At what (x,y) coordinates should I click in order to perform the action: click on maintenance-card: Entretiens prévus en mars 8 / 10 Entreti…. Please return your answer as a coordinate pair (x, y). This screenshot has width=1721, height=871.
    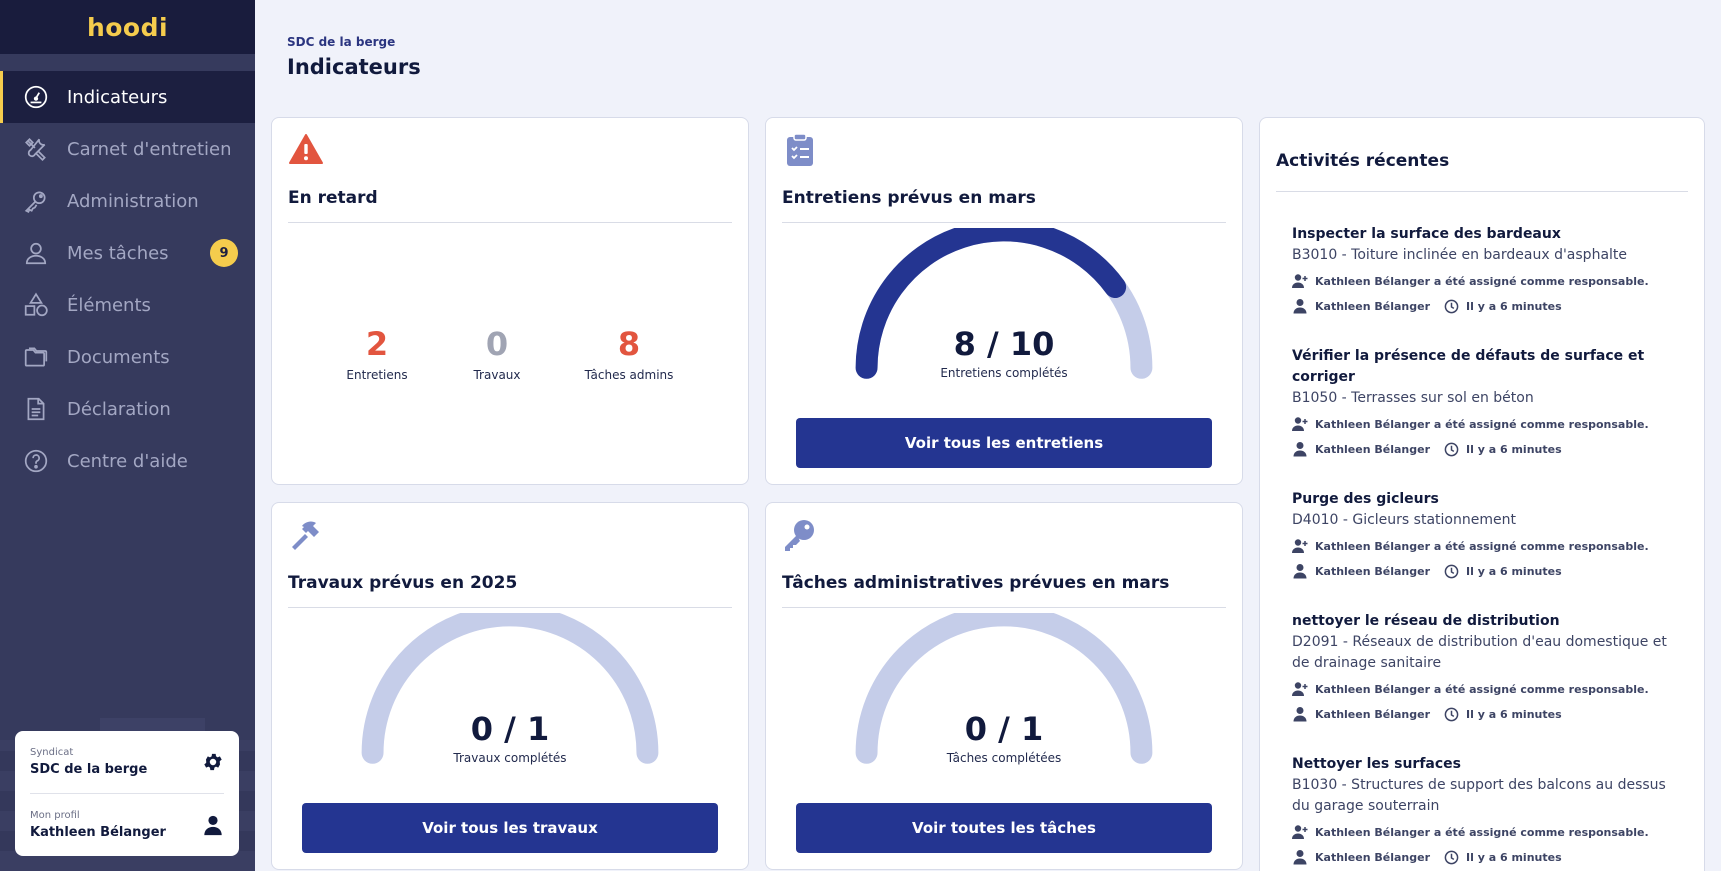
    Looking at the image, I should click on (1004, 301).